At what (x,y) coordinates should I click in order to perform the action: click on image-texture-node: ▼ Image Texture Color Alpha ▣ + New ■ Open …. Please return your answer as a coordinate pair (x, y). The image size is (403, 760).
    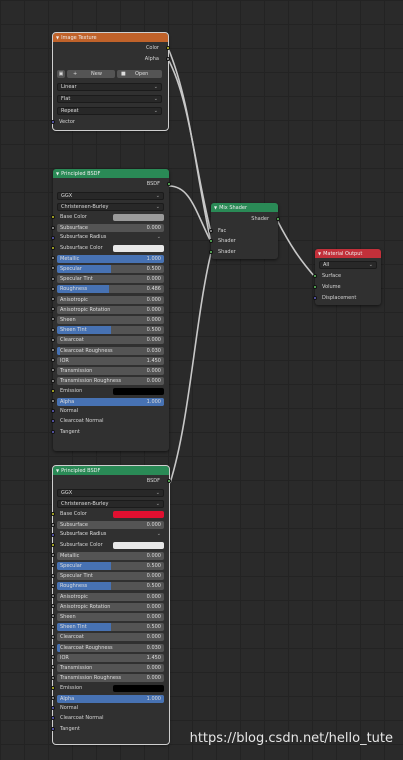
    Looking at the image, I should click on (110, 81).